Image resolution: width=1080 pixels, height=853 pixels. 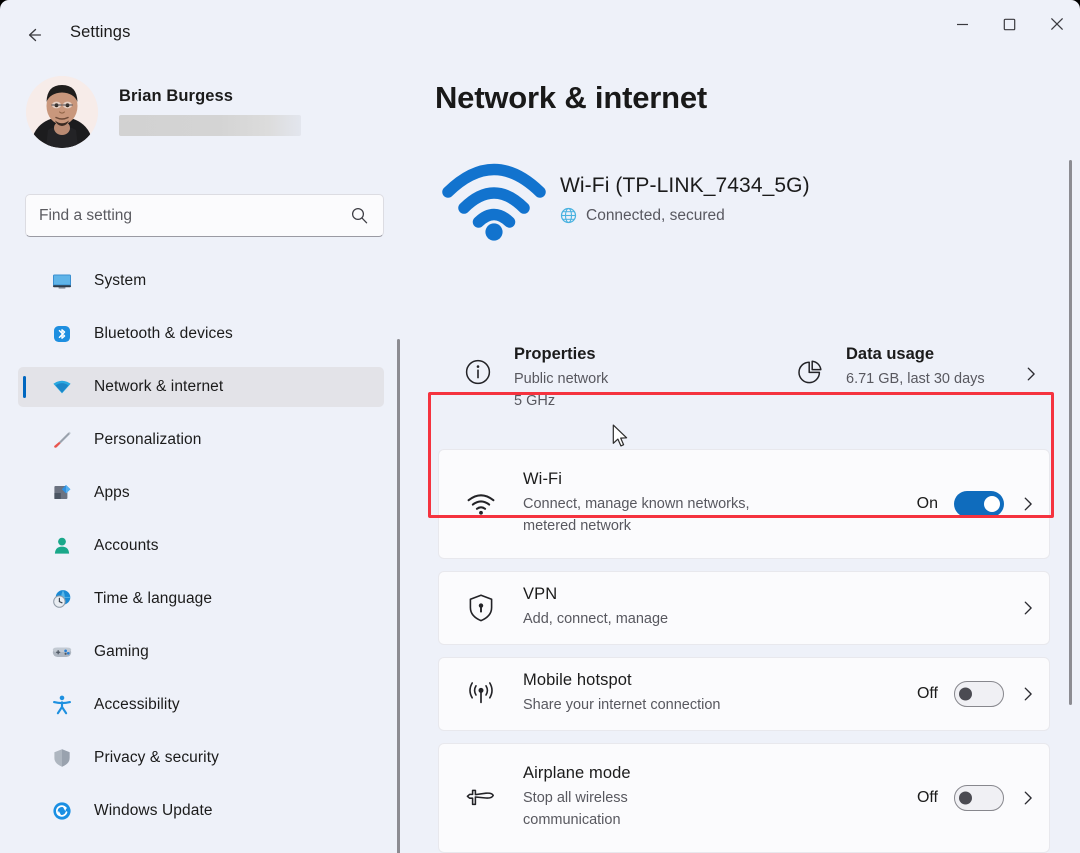 What do you see at coordinates (201, 811) in the screenshot?
I see `sidebar-item-windows-update: Windows Update` at bounding box center [201, 811].